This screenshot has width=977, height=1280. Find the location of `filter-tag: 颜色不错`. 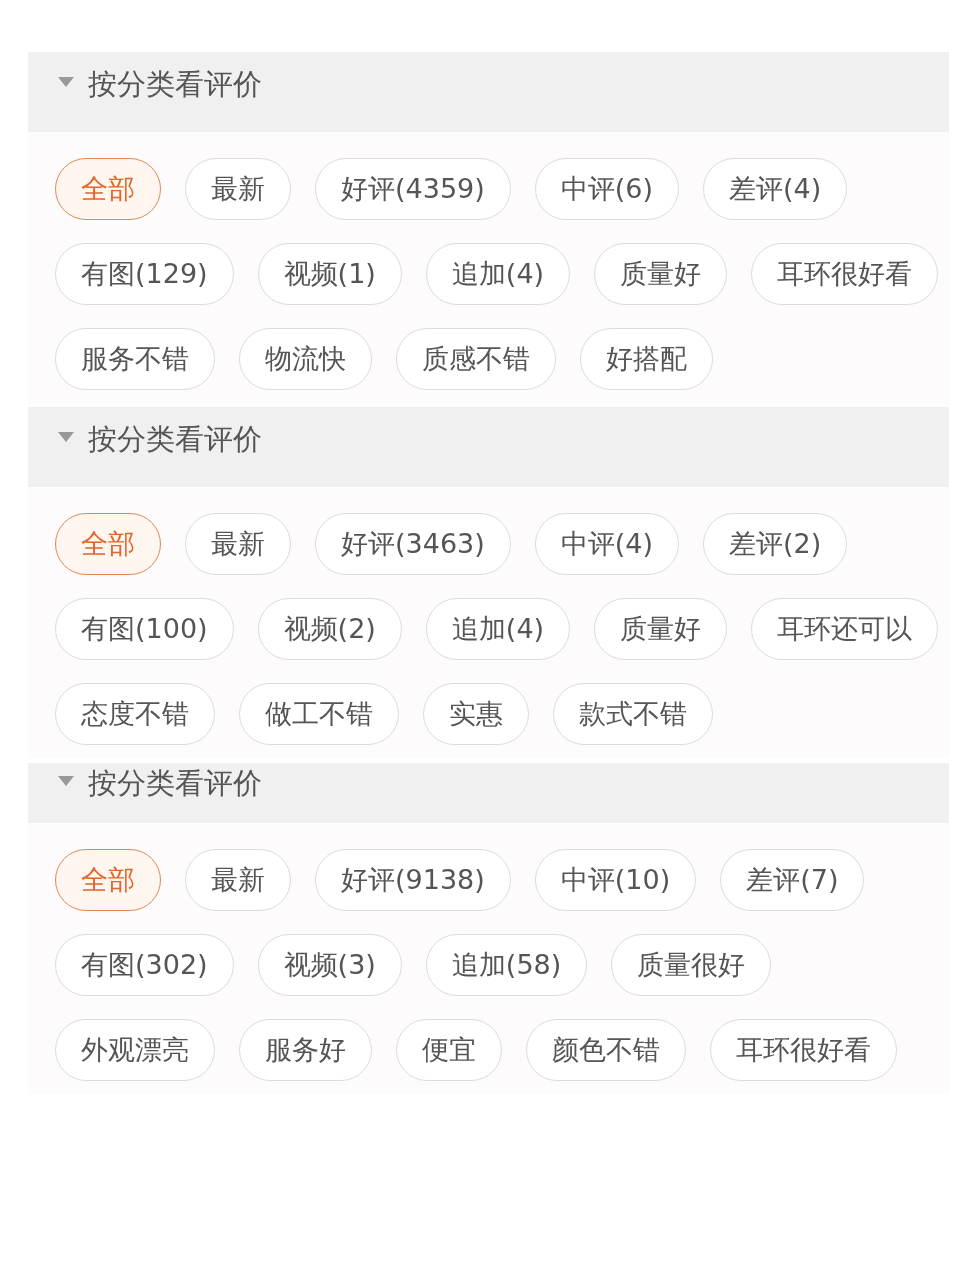

filter-tag: 颜色不错 is located at coordinates (606, 1050).